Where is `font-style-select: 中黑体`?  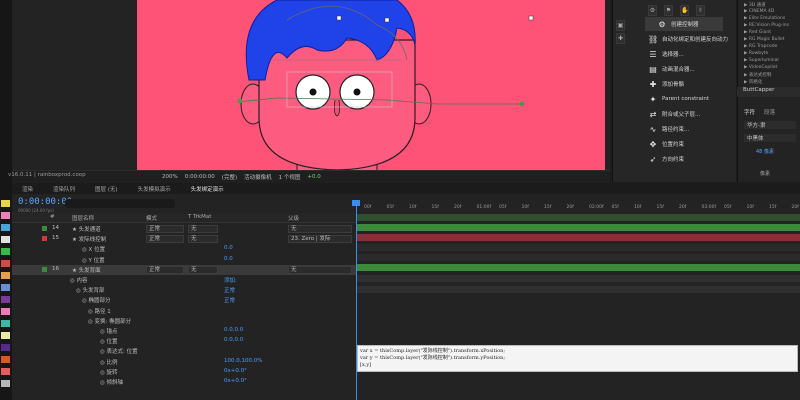 font-style-select: 中黑体 is located at coordinates (770, 138).